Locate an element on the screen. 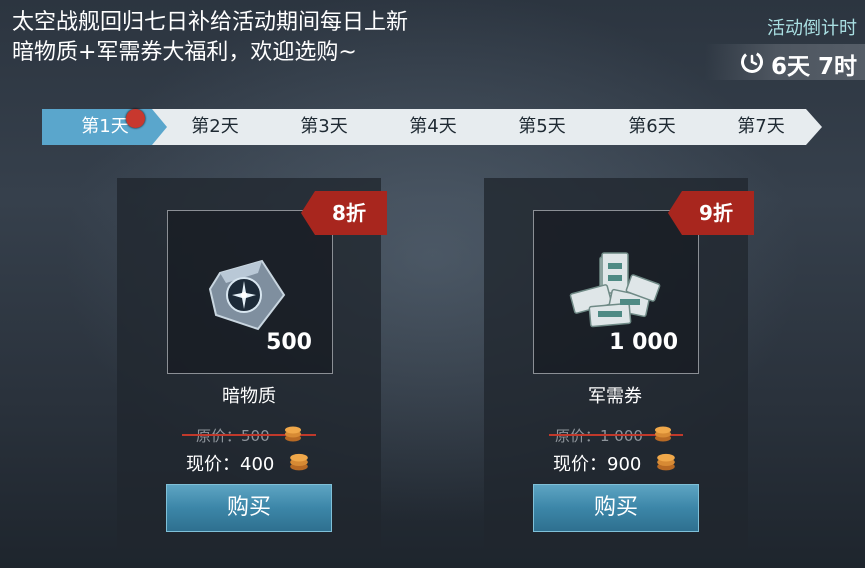 The height and width of the screenshot is (568, 865). event-description: 太空战舰回归七日补给活动期间每日上新 暗物质+军需券大福利，欢迎选购~ is located at coordinates (210, 38).